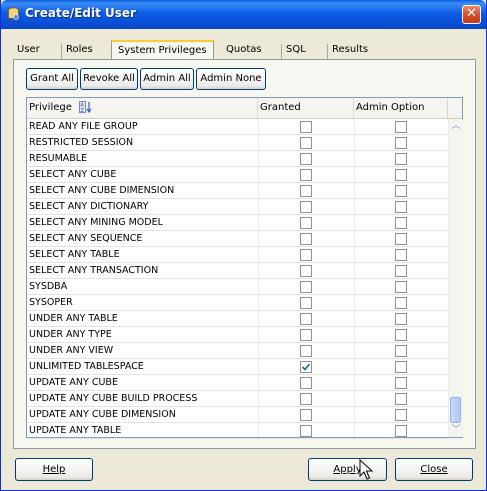  What do you see at coordinates (83, 126) in the screenshot?
I see `privilege-name: READ ANY FILE GROUP` at bounding box center [83, 126].